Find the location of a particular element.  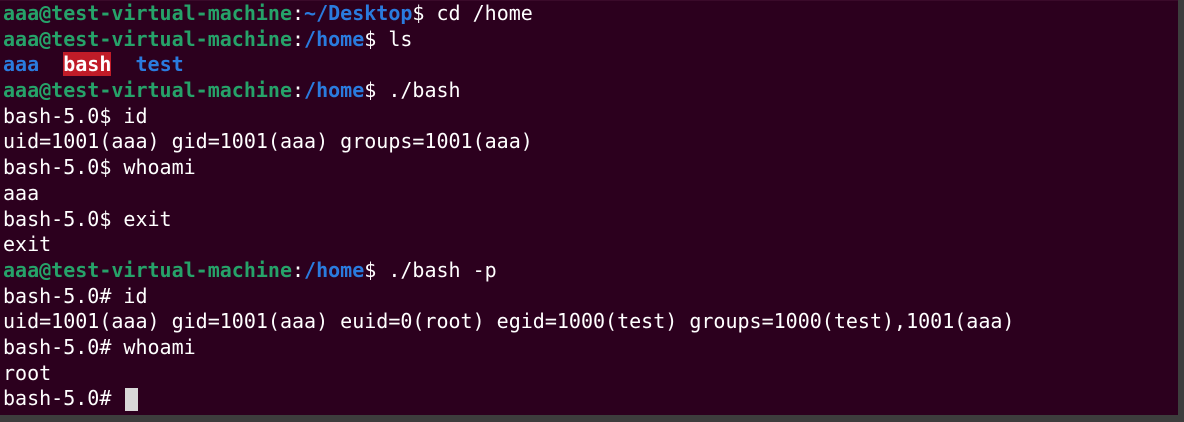

terminal-line: bash-5.0$ exit is located at coordinates (87, 218).